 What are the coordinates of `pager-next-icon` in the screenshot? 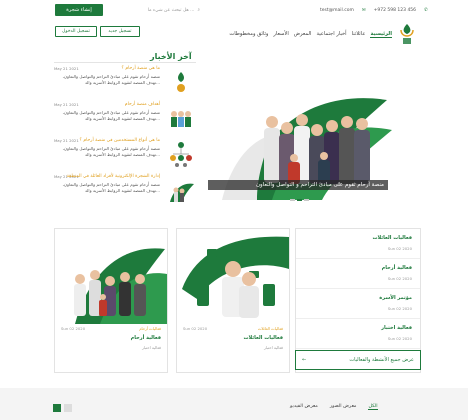 It's located at (68, 408).